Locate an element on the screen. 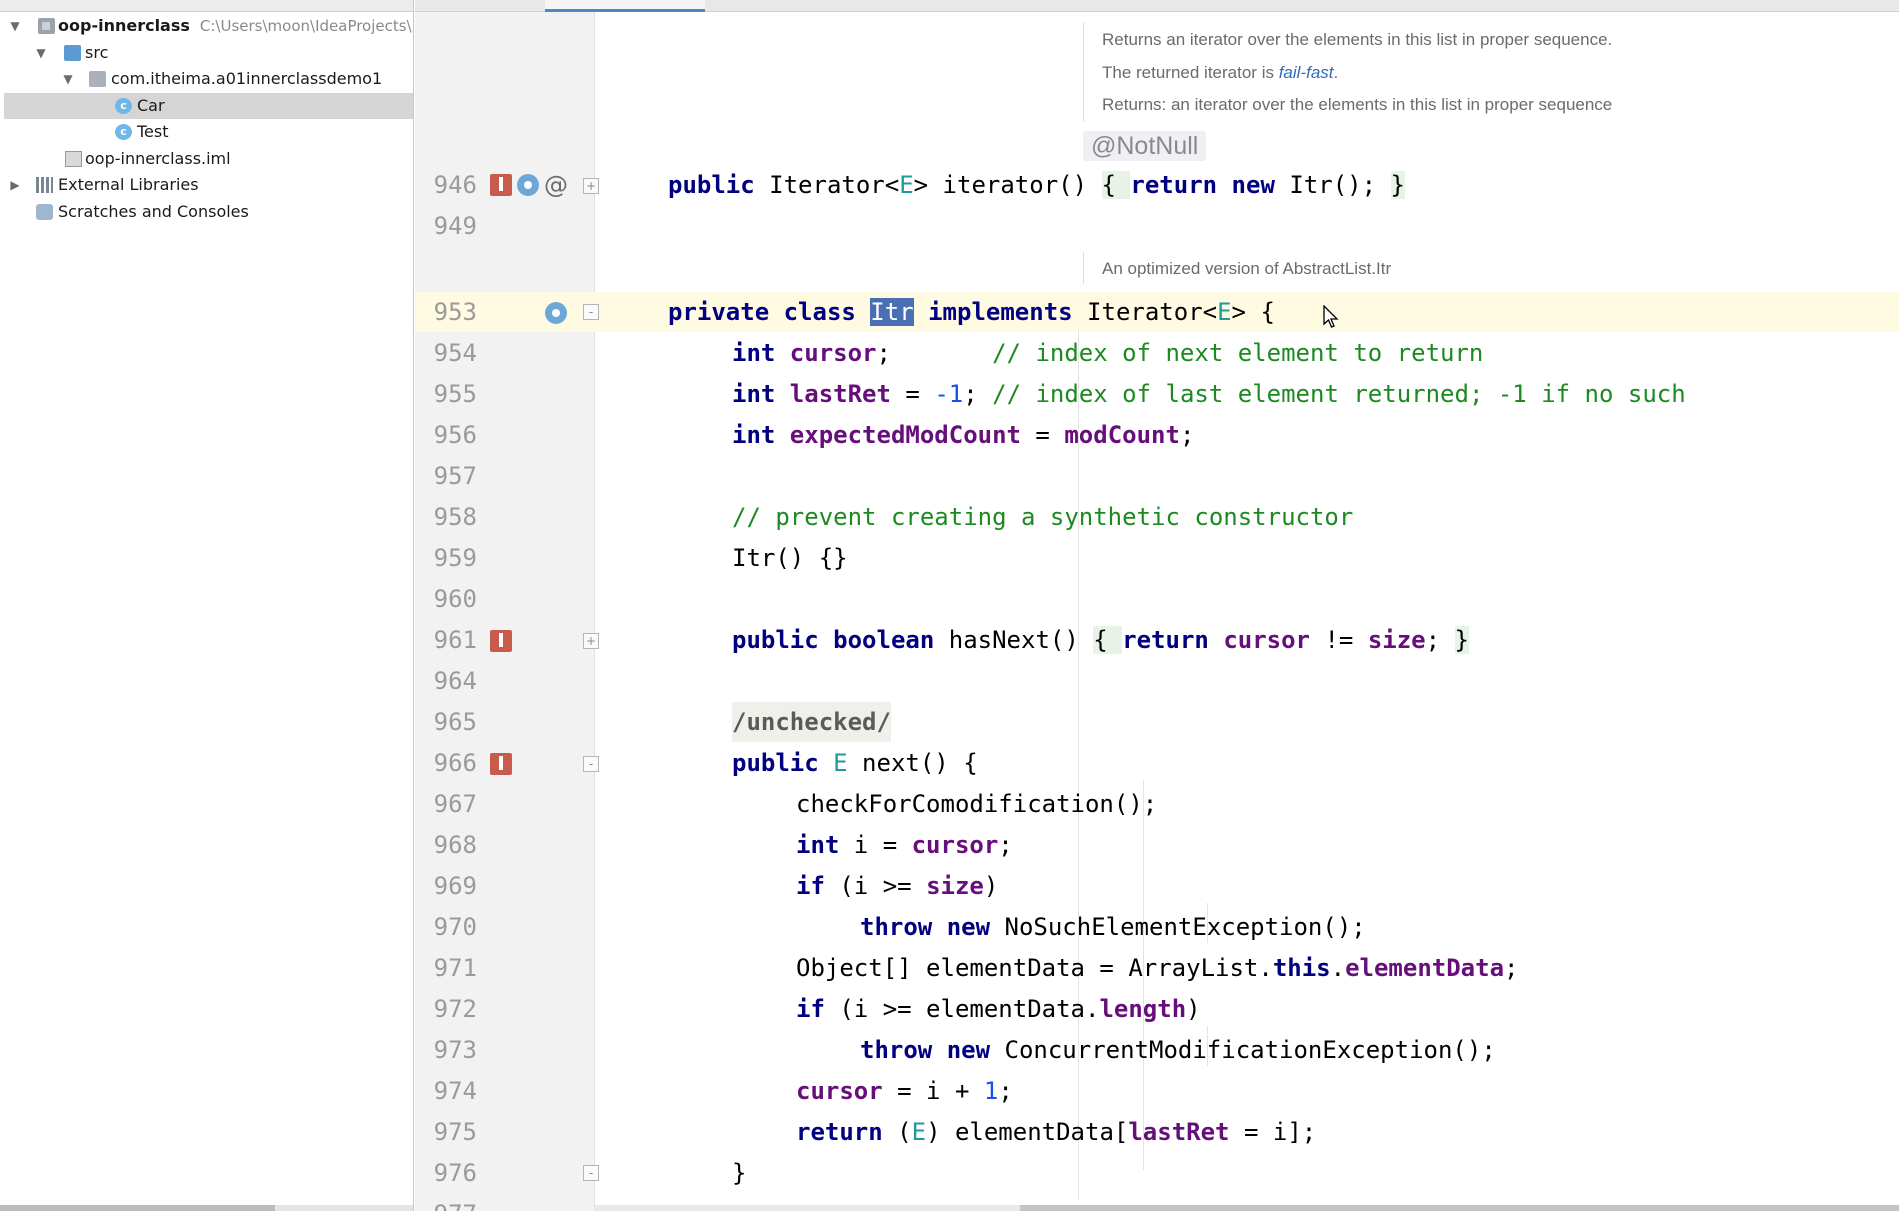 This screenshot has width=1899, height=1211. token: Itr(); is located at coordinates (1340, 185).